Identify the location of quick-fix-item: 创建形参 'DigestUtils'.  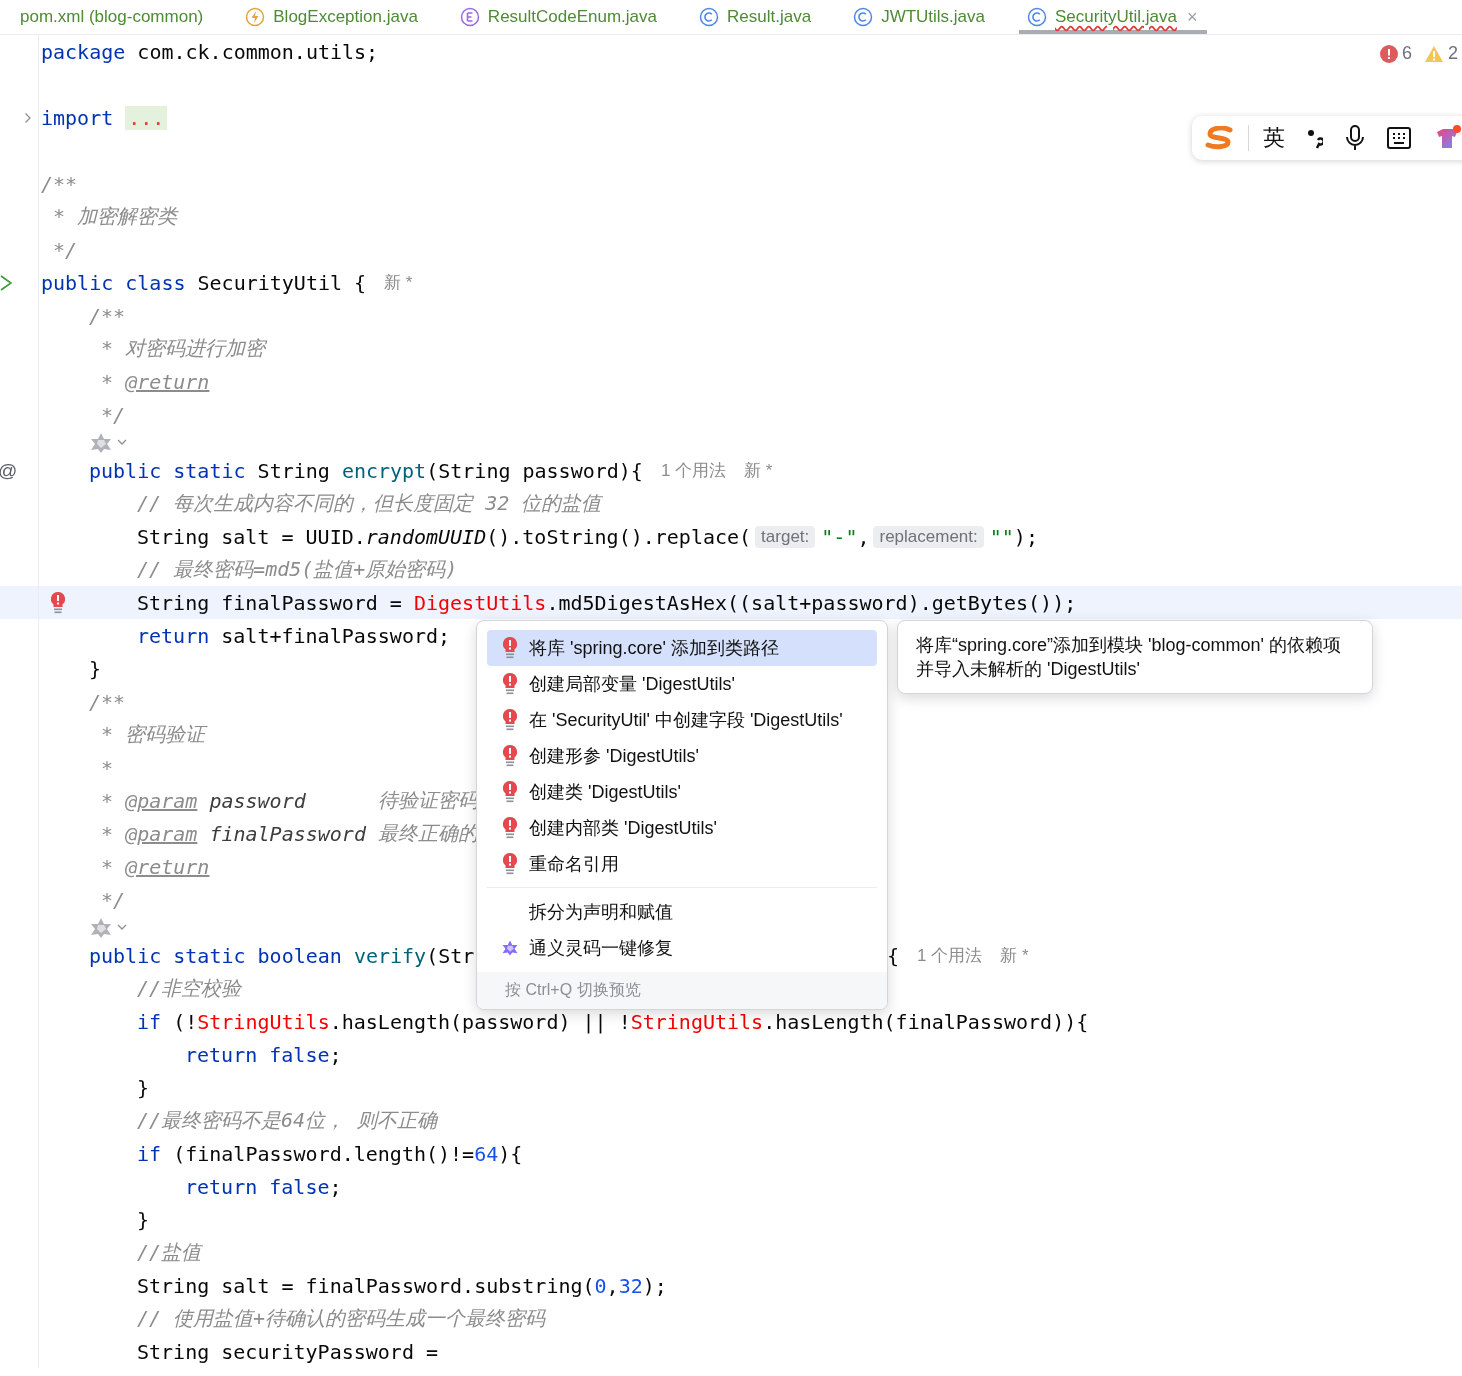
(682, 756).